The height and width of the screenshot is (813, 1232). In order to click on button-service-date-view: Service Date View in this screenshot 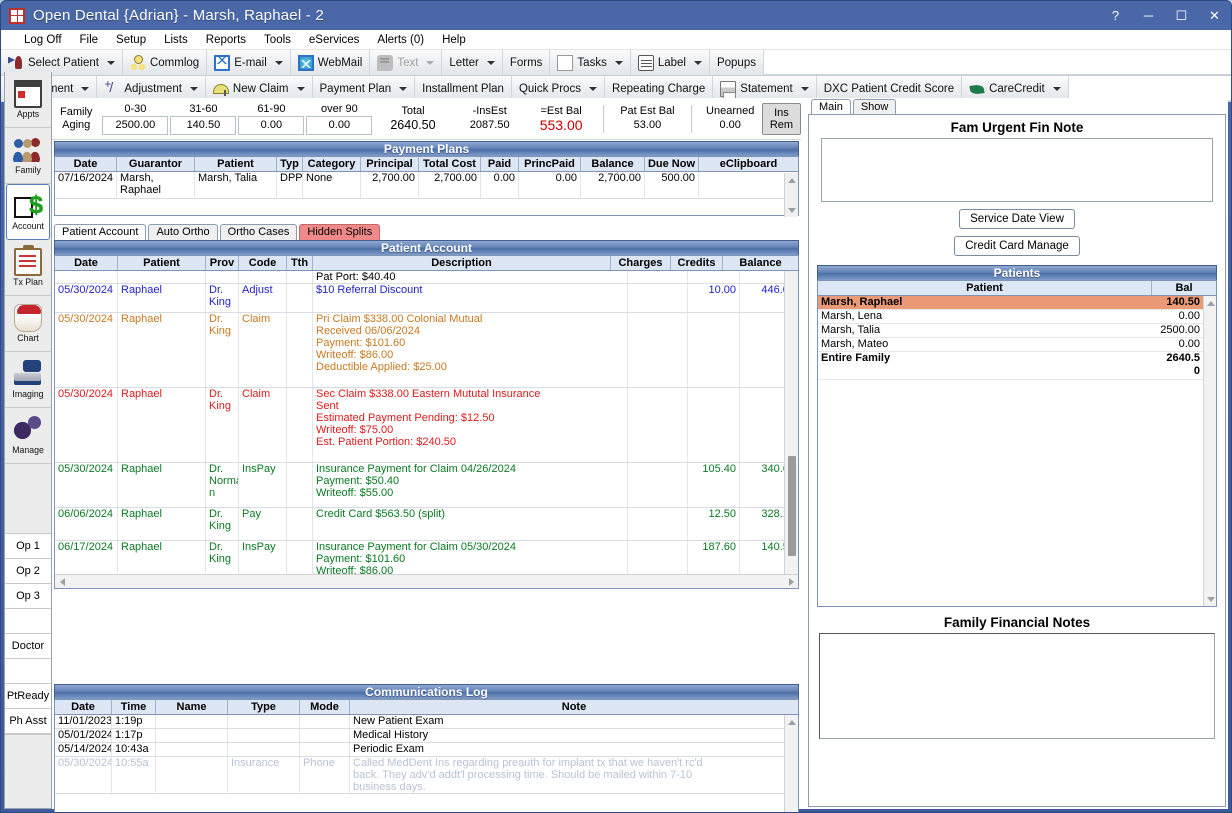, I will do `click(1017, 219)`.